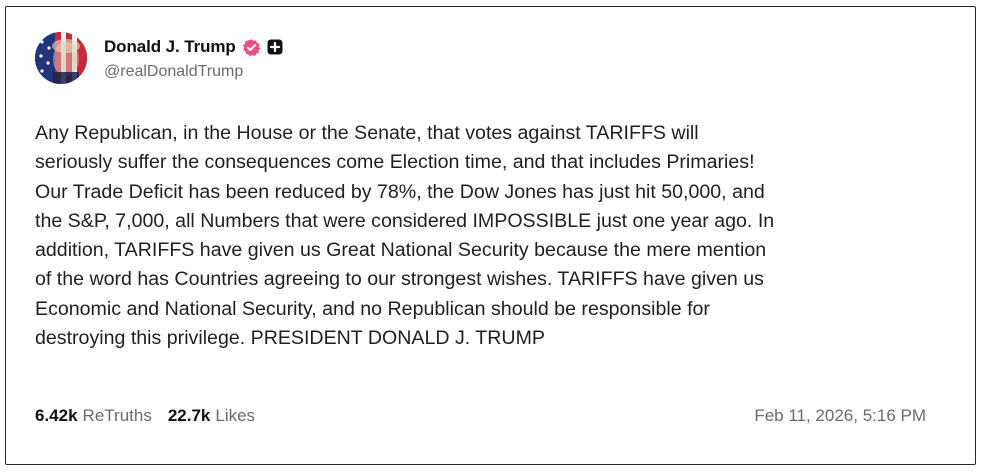  What do you see at coordinates (235, 415) in the screenshot?
I see `likes-label: Likes` at bounding box center [235, 415].